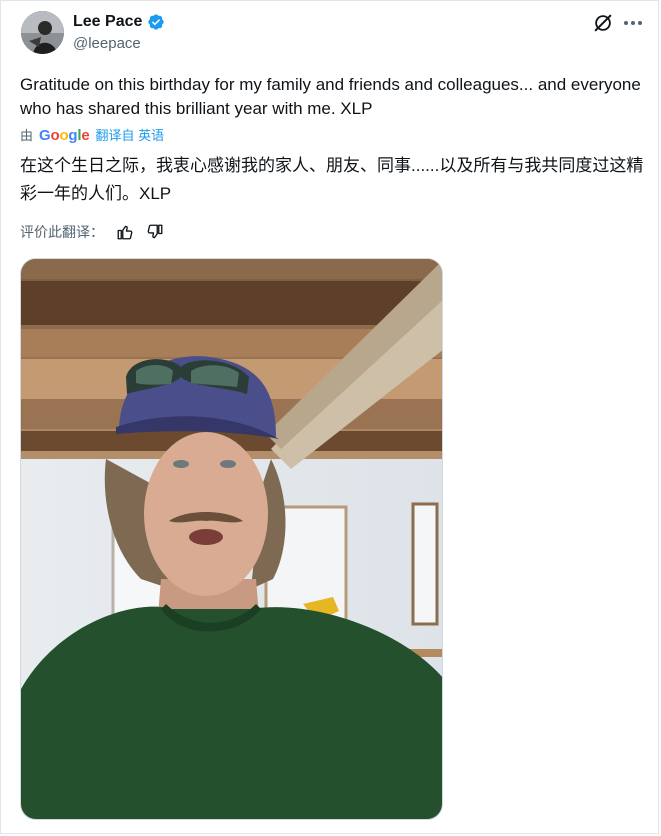  Describe the element at coordinates (107, 22) in the screenshot. I see `display-name: Lee Pace` at that location.